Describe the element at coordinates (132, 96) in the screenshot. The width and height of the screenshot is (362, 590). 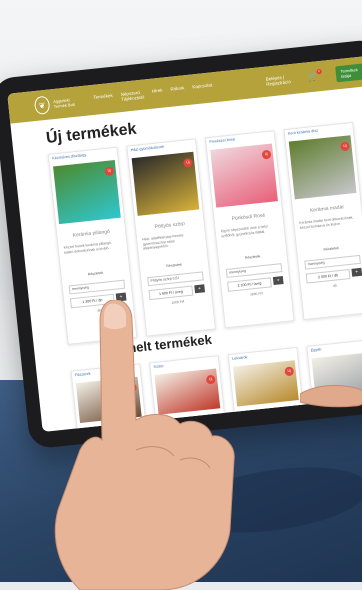
I see `menu-item: Népszerű Tájékoztató` at that location.